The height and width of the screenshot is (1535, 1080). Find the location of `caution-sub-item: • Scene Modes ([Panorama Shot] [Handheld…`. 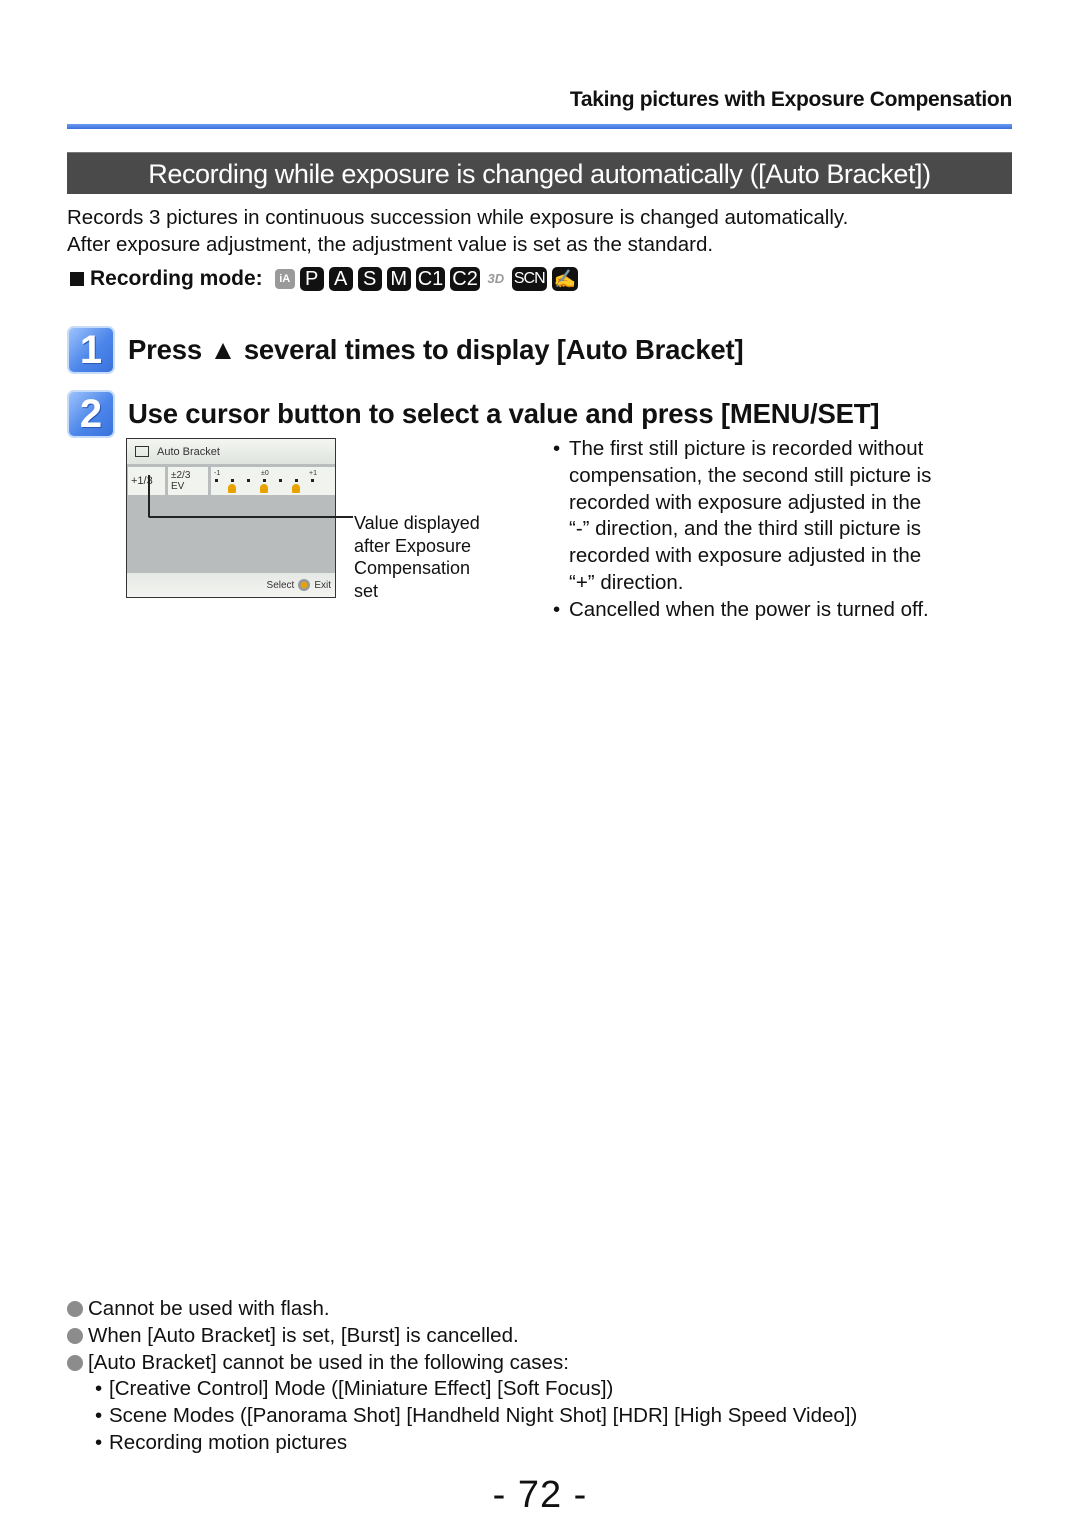

caution-sub-item: • Scene Modes ([Panorama Shot] [Handheld… is located at coordinates (537, 1416).